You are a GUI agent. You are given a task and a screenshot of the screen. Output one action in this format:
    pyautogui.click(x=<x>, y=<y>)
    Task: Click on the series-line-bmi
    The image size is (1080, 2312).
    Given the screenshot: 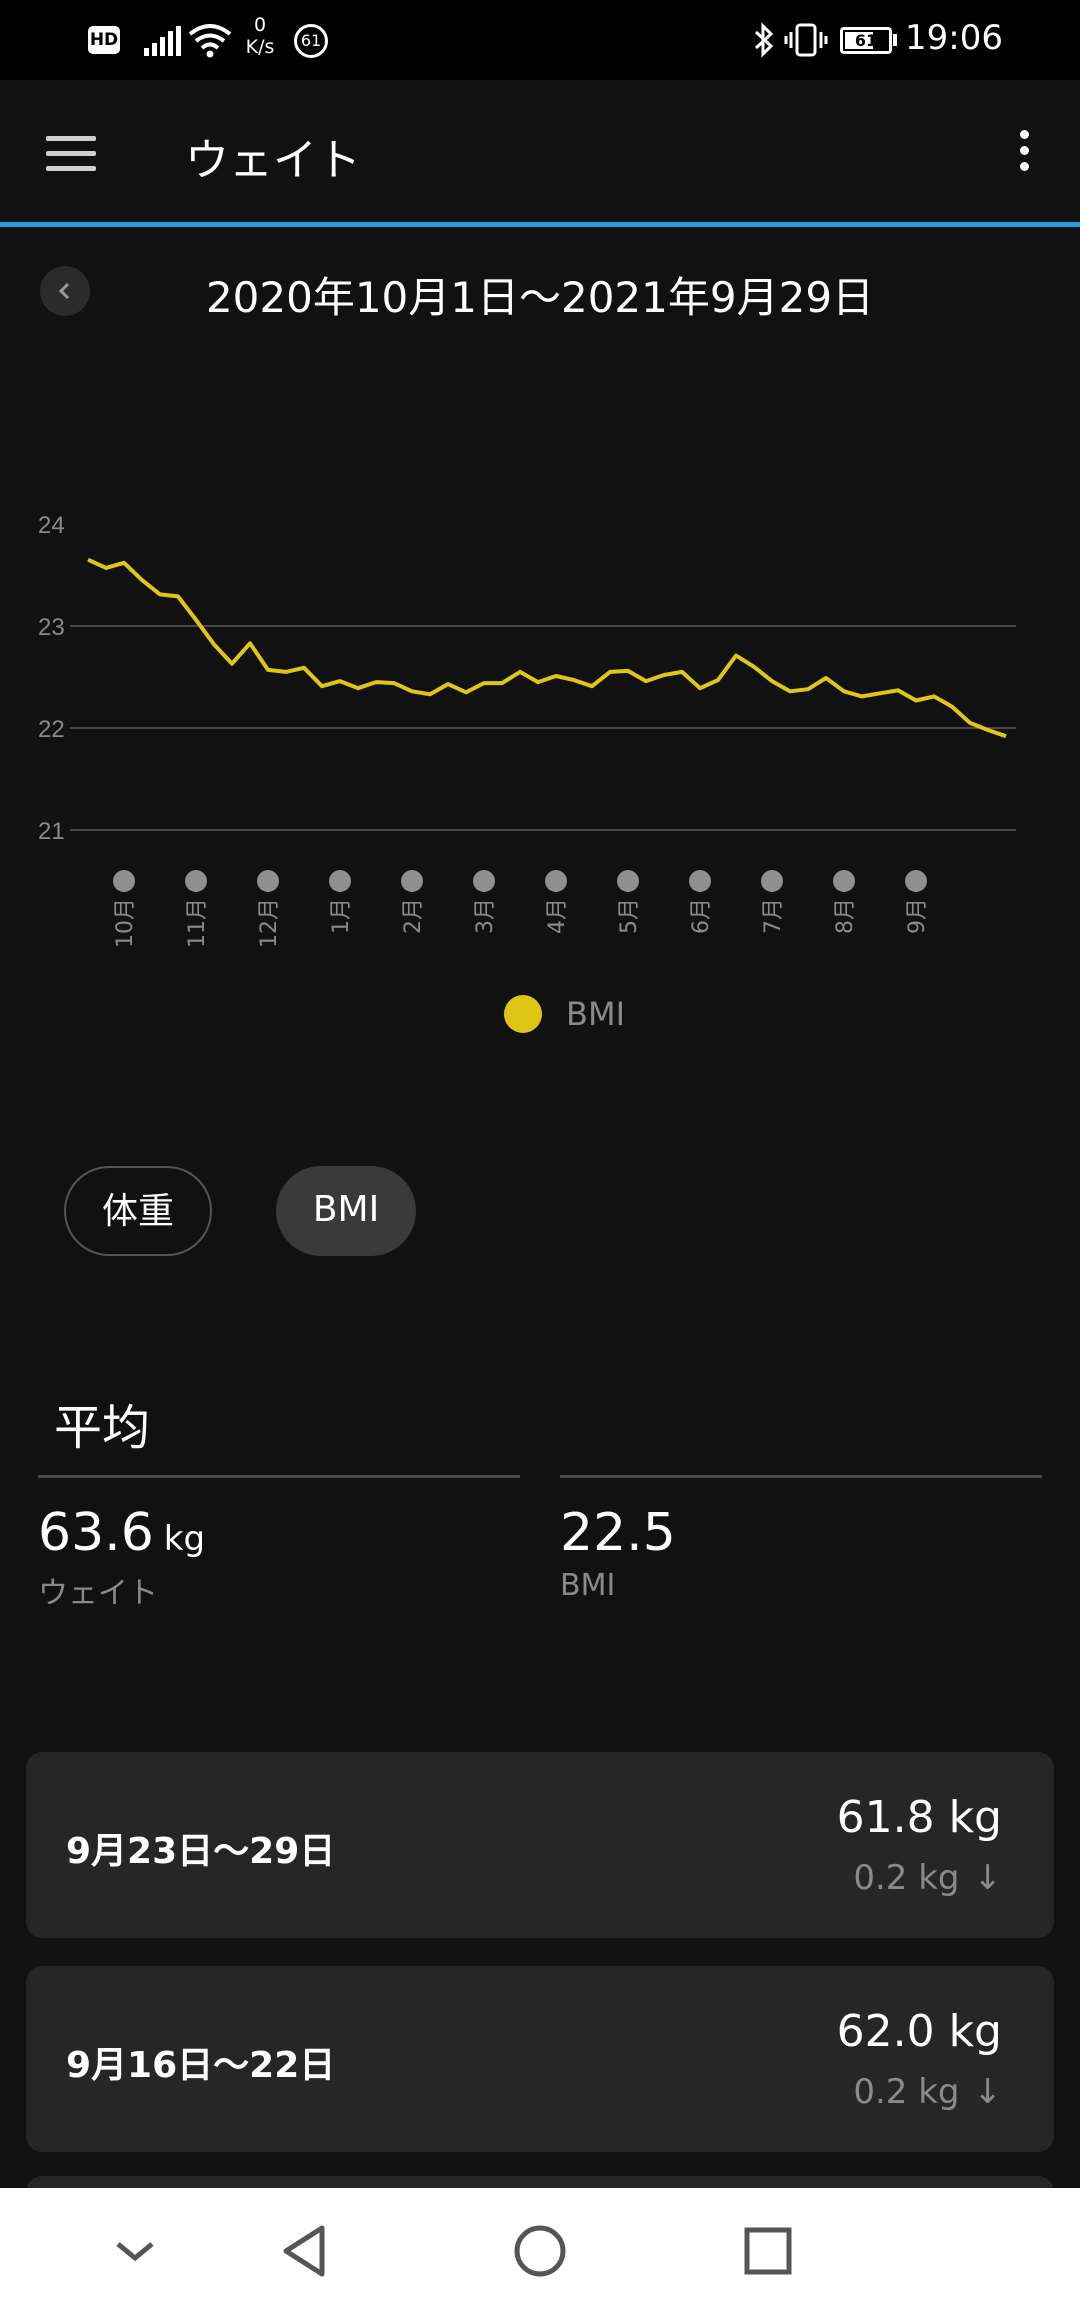 What is the action you would take?
    pyautogui.click(x=547, y=648)
    